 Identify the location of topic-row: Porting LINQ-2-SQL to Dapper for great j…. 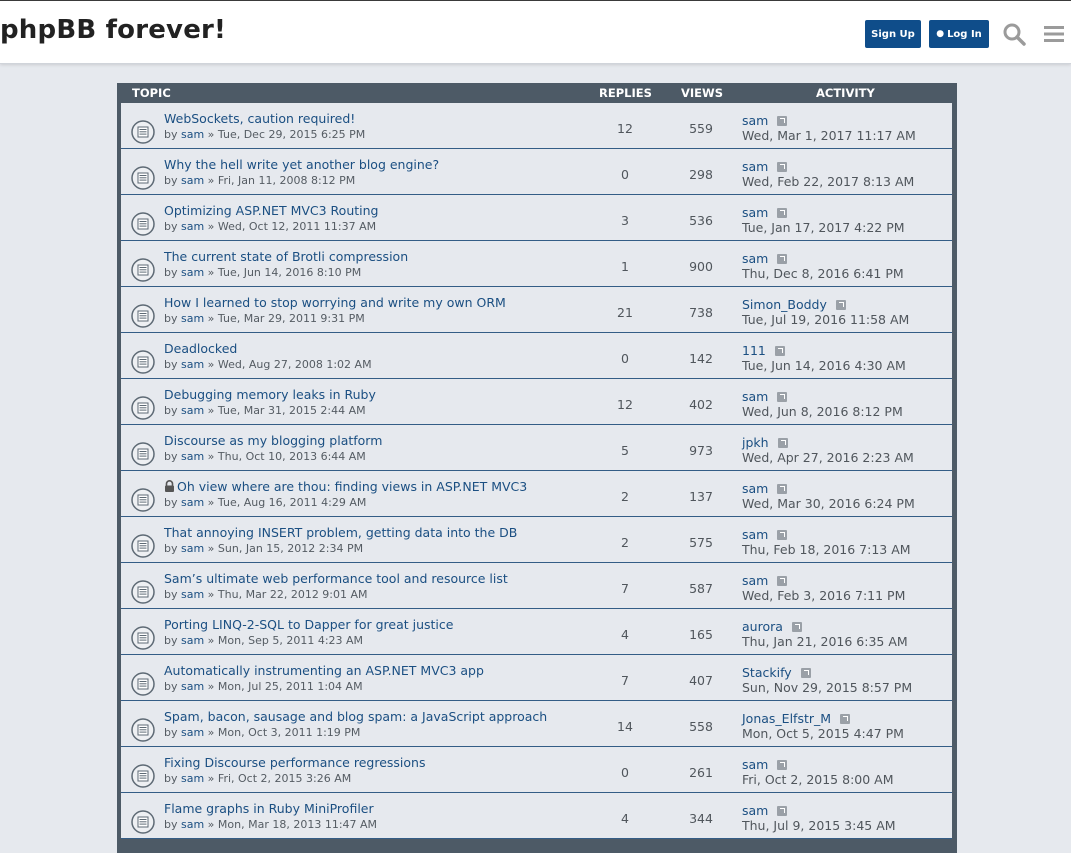
(536, 632).